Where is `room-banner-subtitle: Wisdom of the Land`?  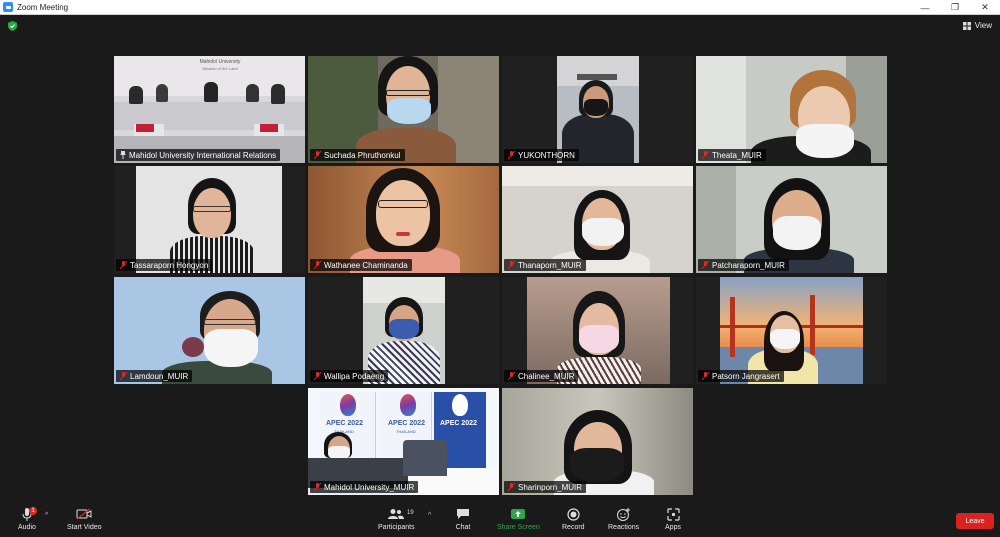 room-banner-subtitle: Wisdom of the Land is located at coordinates (220, 68).